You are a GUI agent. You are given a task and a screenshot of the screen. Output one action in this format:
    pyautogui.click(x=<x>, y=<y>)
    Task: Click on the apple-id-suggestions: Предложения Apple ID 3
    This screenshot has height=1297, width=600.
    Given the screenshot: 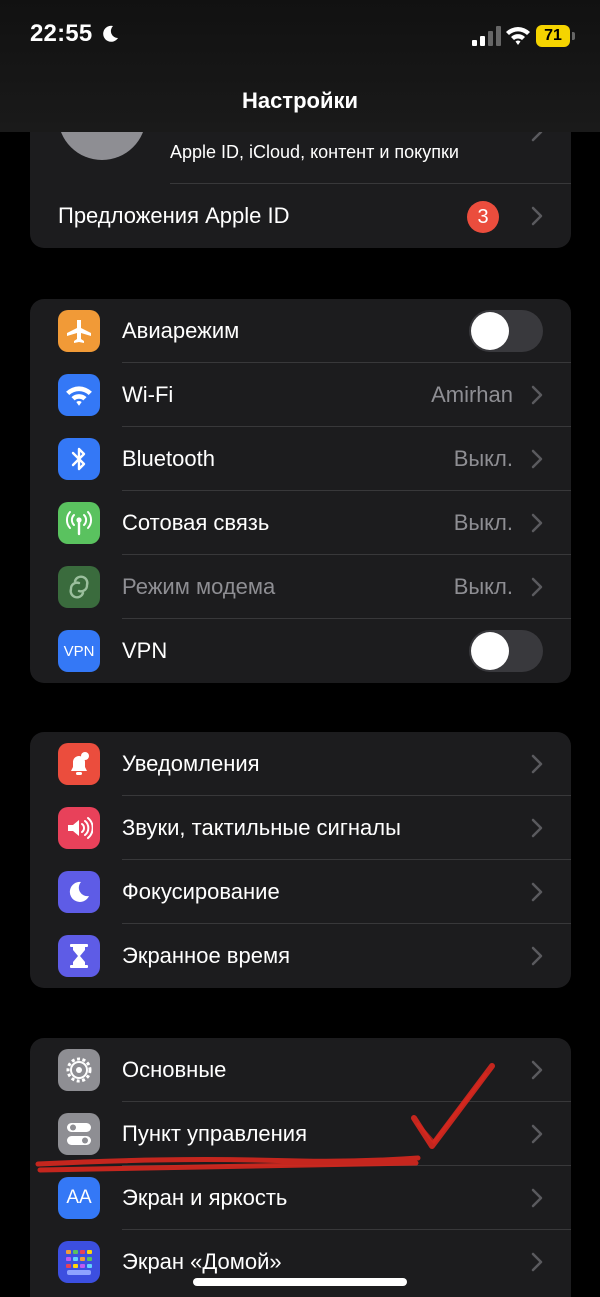 What is the action you would take?
    pyautogui.click(x=300, y=216)
    